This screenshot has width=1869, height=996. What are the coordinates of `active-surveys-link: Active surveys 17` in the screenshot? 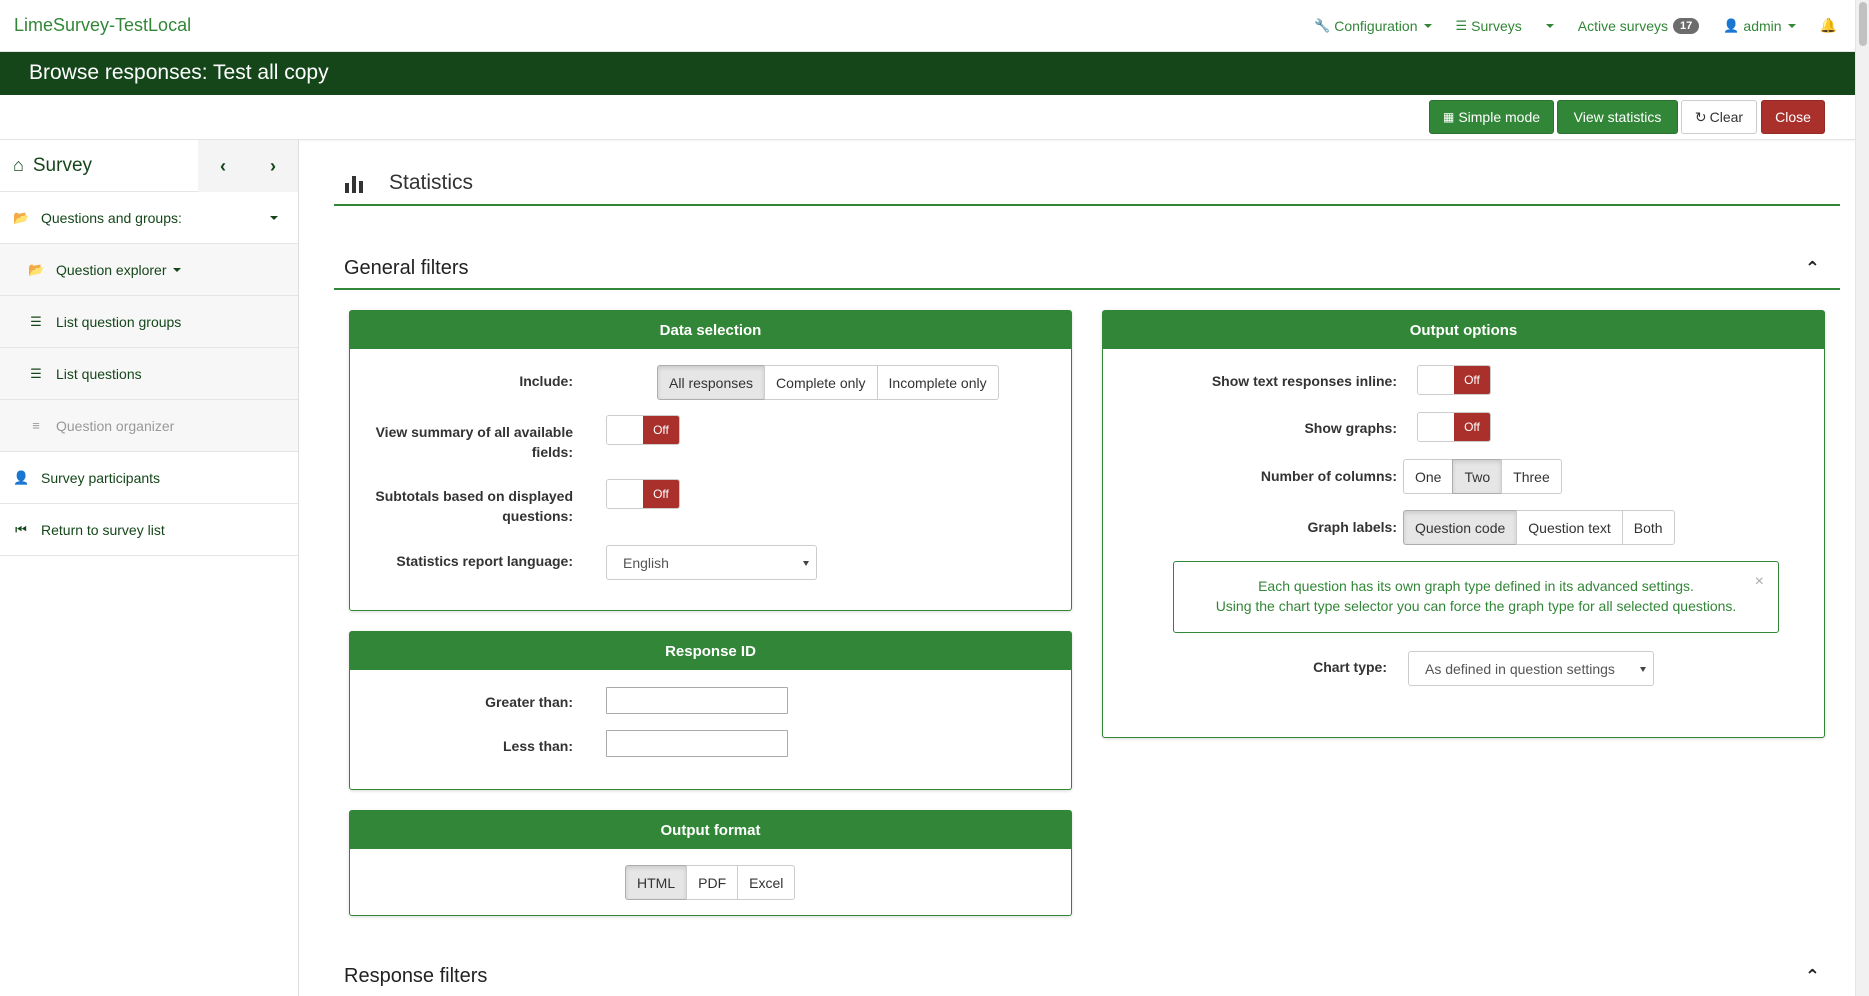 It's located at (1638, 25).